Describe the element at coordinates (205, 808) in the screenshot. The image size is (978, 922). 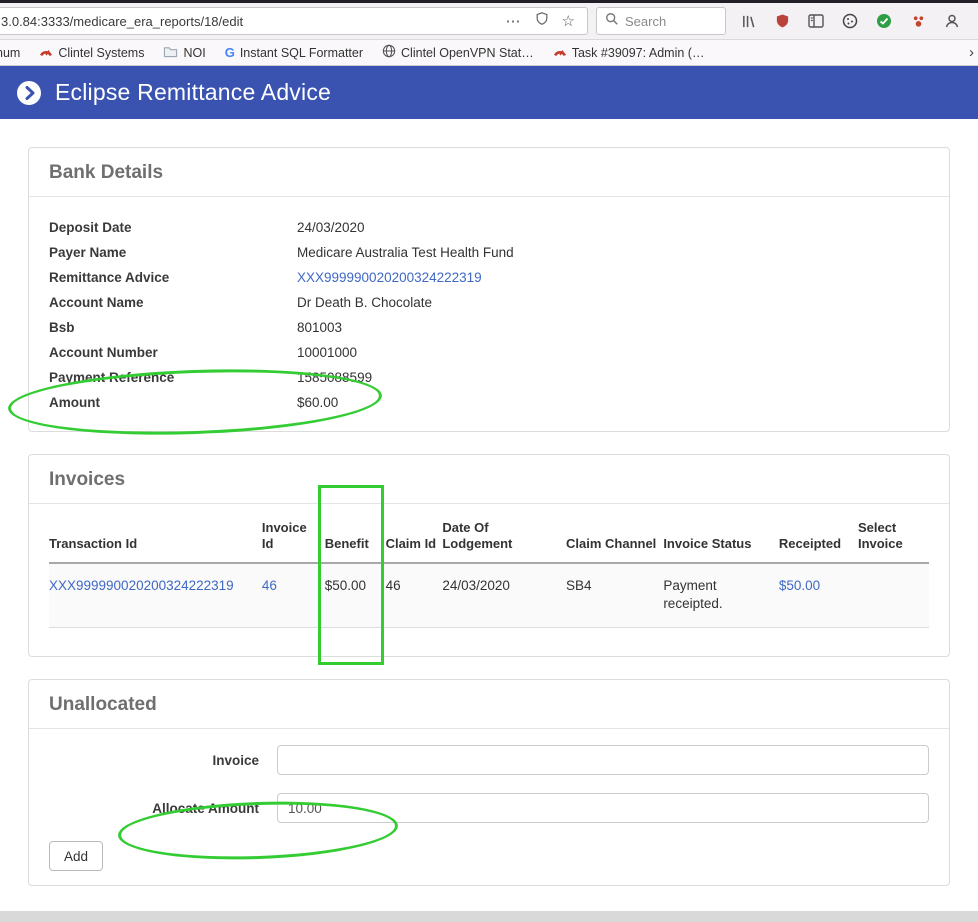
I see `allocate-amount-field-label: Allocate Amount` at that location.